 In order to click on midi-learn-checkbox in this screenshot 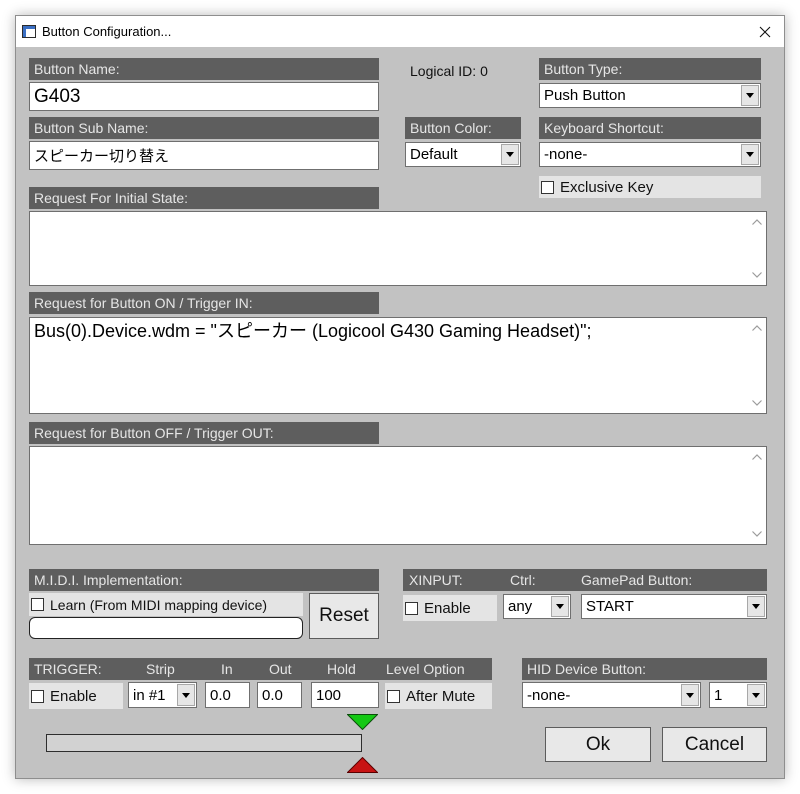, I will do `click(37, 604)`.